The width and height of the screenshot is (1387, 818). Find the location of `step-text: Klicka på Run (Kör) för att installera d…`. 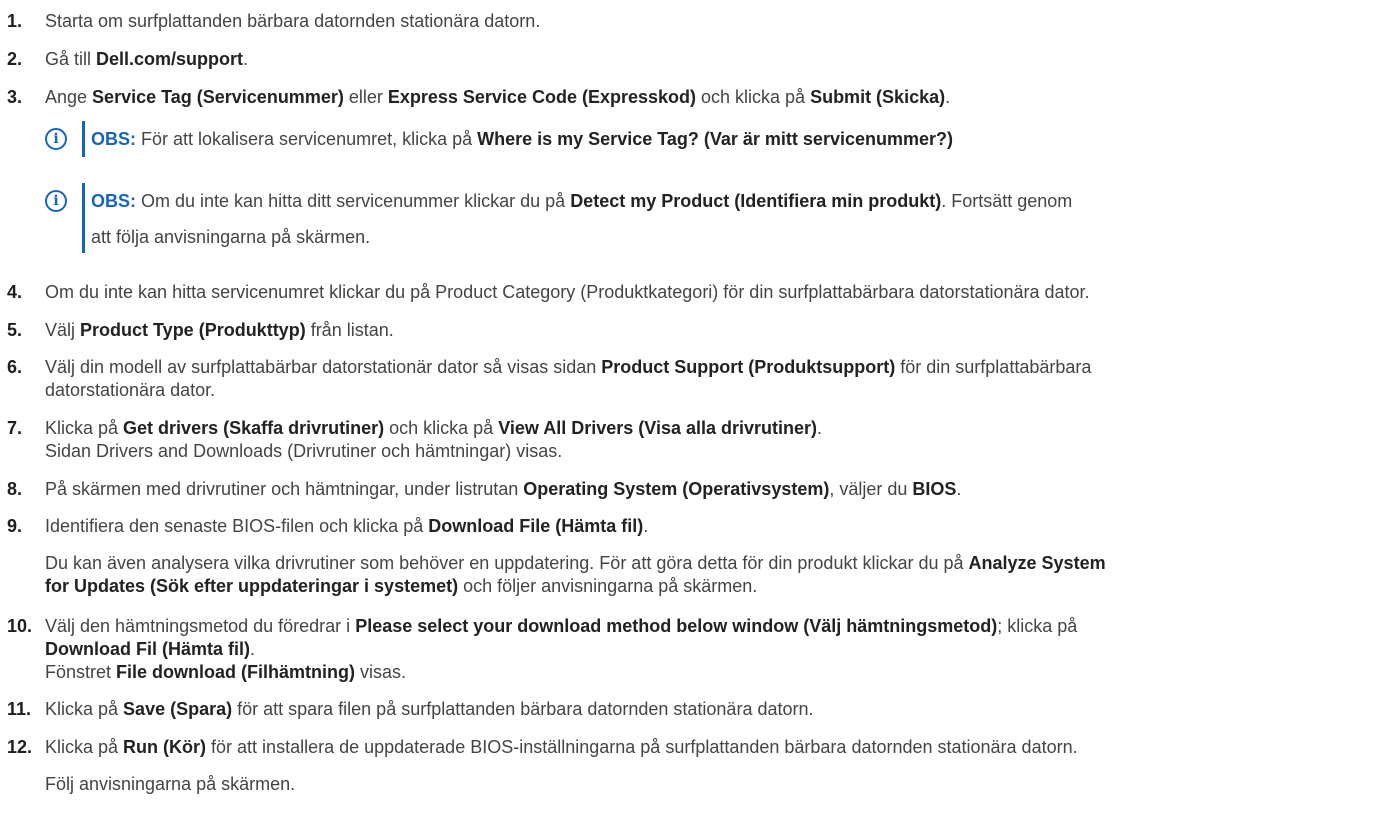

step-text: Klicka på Run (Kör) för att installera d… is located at coordinates (561, 765).